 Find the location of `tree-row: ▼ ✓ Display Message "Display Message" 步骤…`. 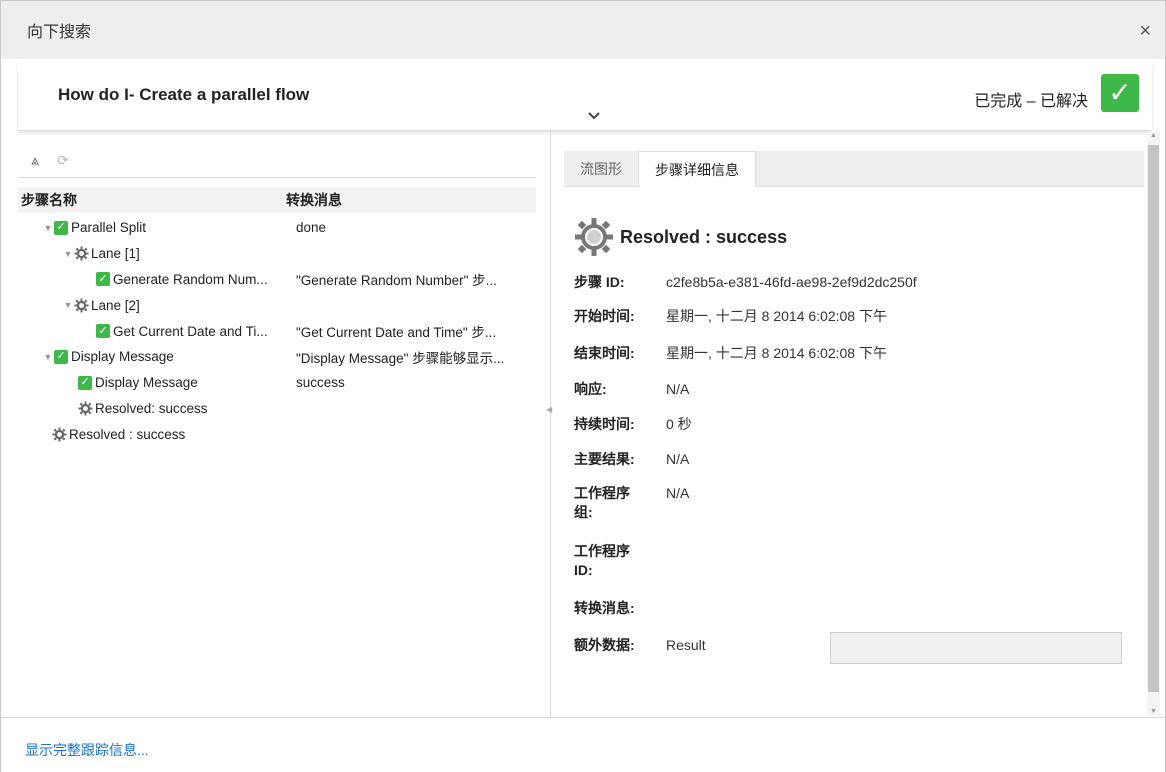

tree-row: ▼ ✓ Display Message "Display Message" 步骤… is located at coordinates (277, 357).